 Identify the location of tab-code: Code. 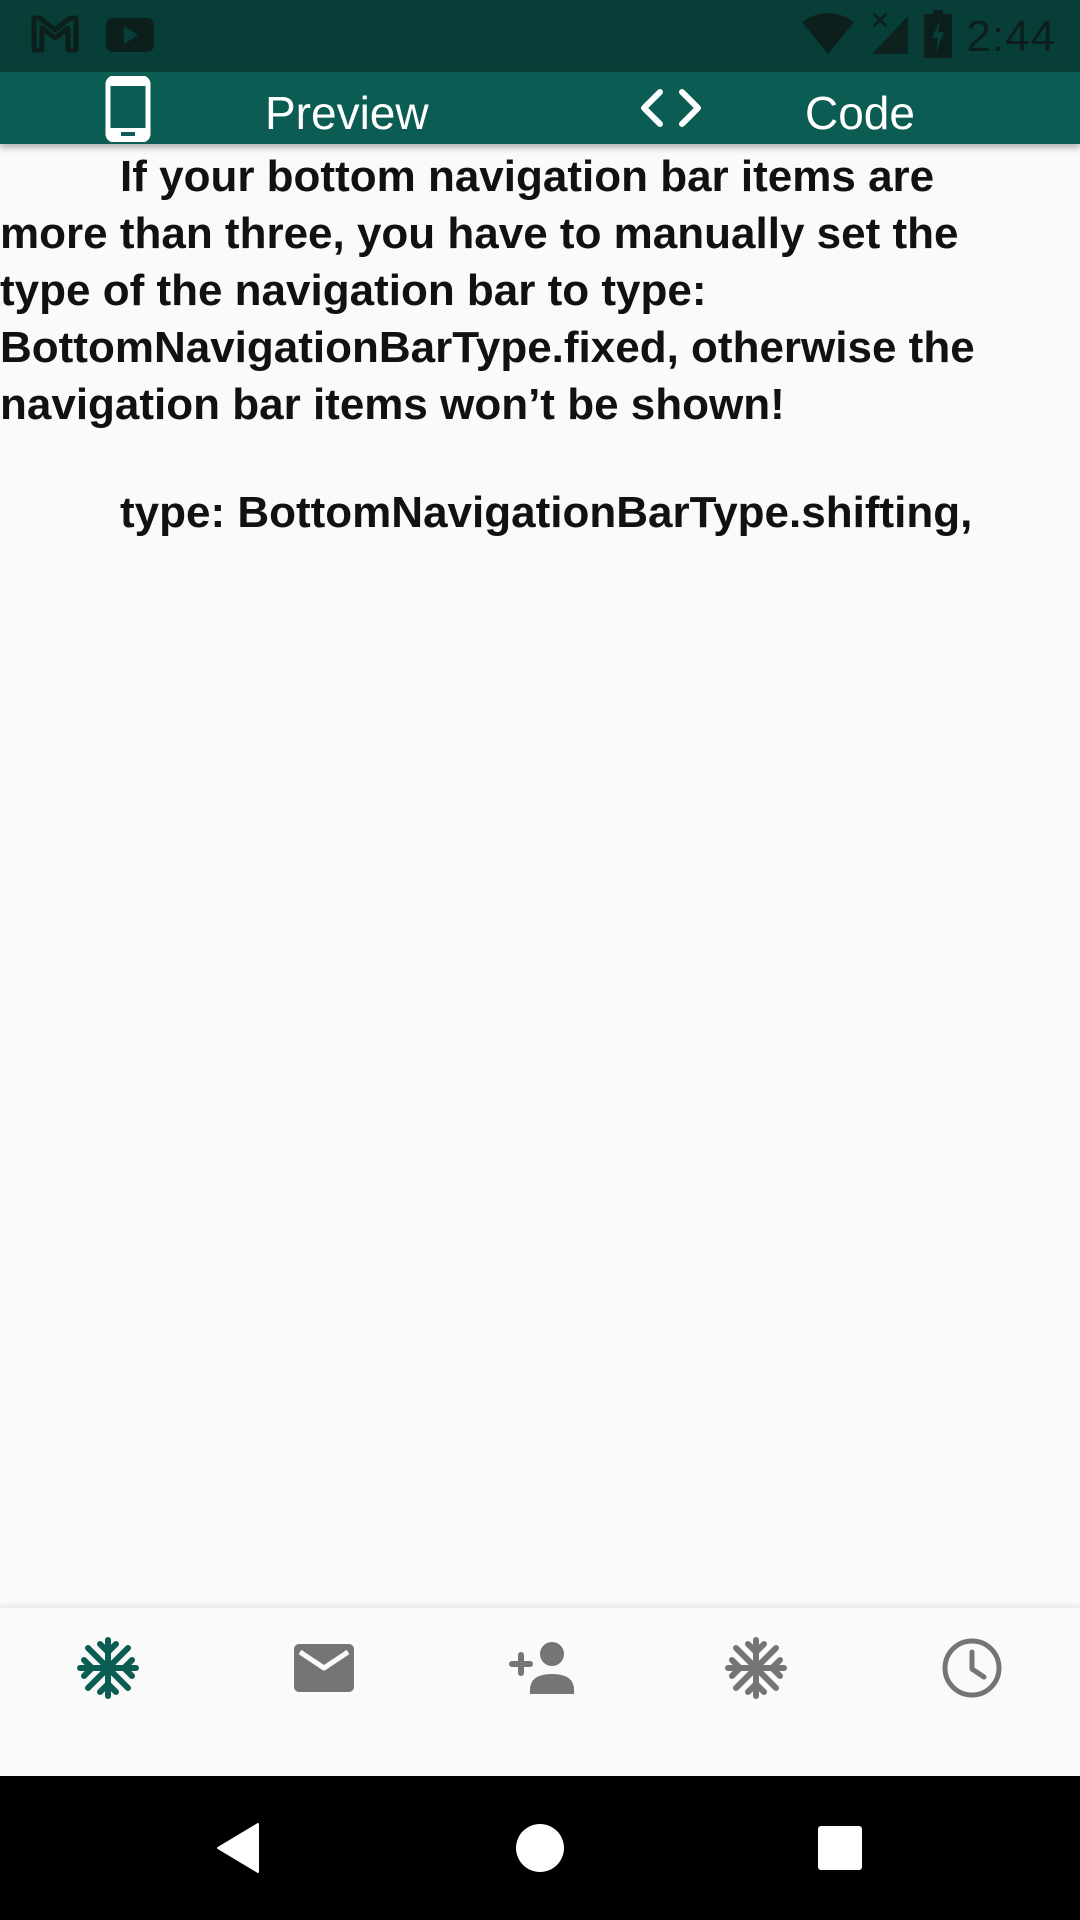
(810, 108).